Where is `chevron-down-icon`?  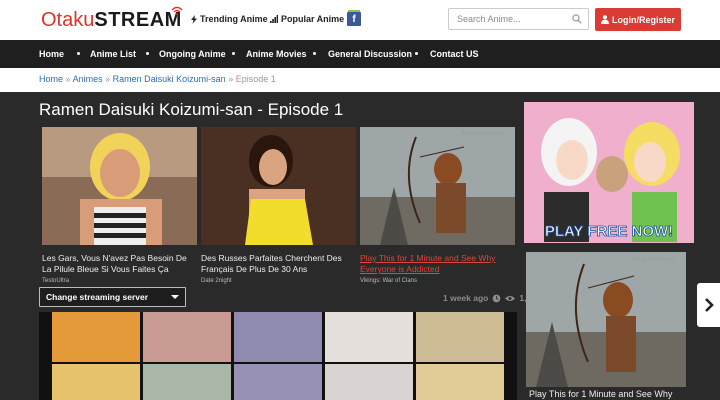 chevron-down-icon is located at coordinates (175, 297).